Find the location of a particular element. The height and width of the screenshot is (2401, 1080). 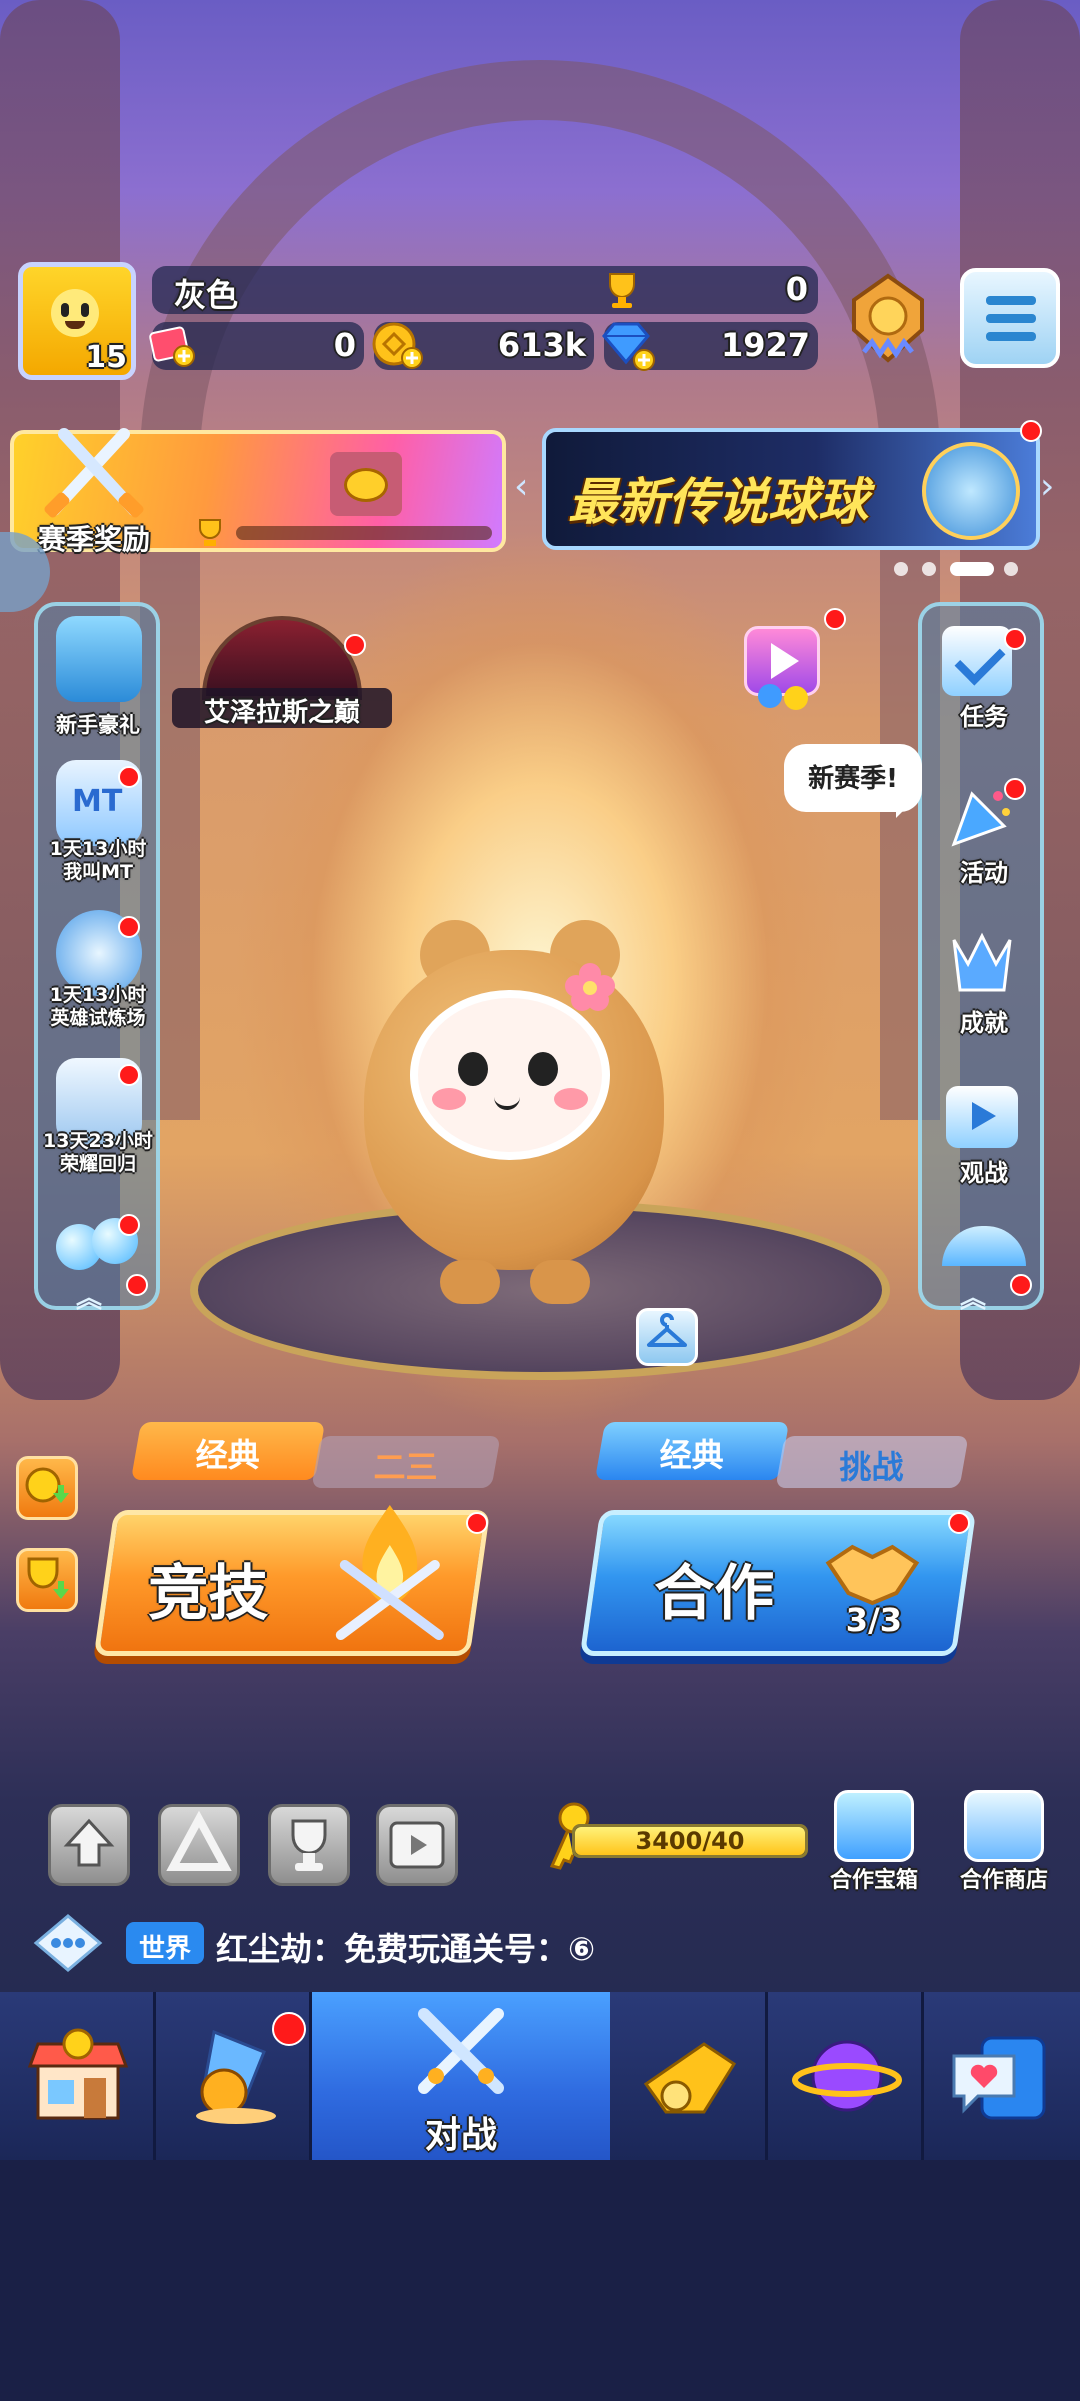

coop-chest-button: 合作宝箱 is located at coordinates (874, 1841).